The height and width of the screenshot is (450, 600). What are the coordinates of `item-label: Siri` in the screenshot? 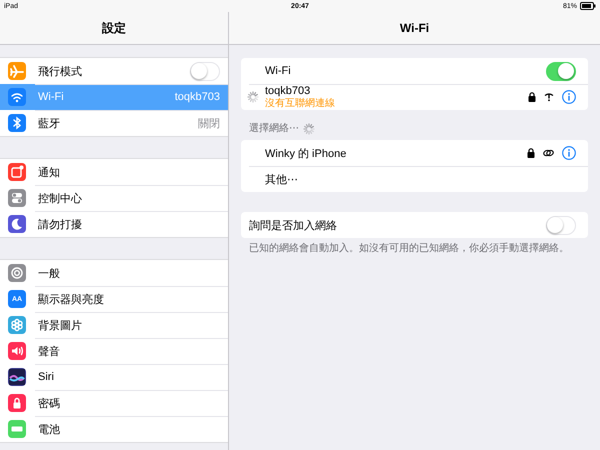 It's located at (46, 377).